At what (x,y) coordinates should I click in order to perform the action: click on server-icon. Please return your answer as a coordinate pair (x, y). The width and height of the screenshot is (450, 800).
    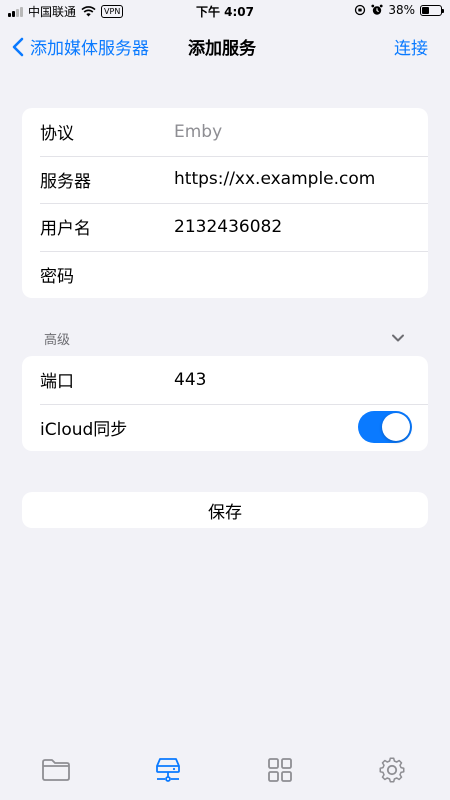
    Looking at the image, I should click on (168, 770).